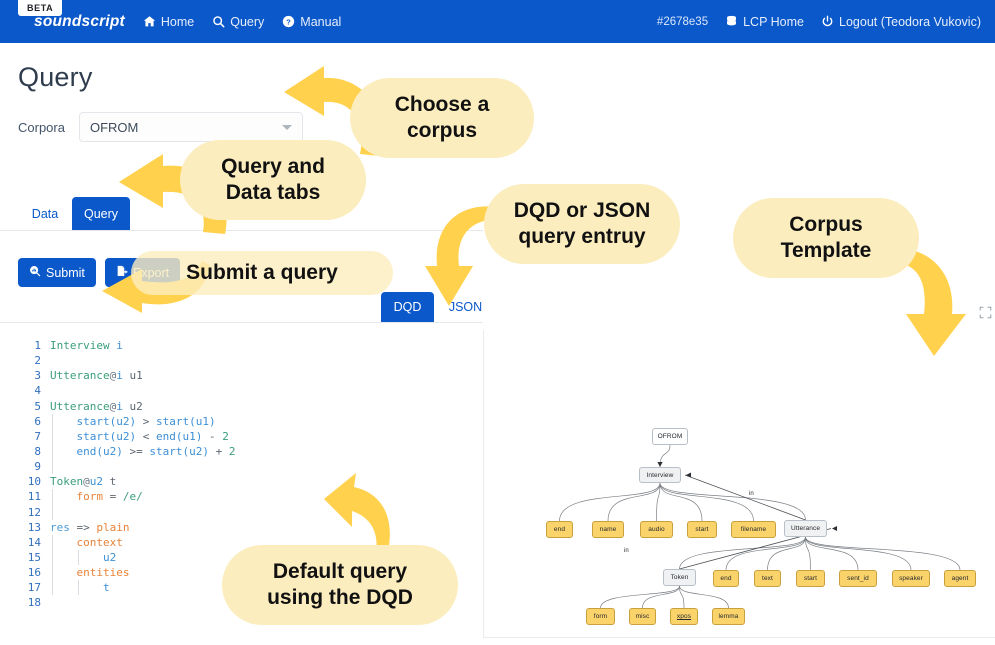 The image size is (995, 645). I want to click on tab-data: Data, so click(45, 213).